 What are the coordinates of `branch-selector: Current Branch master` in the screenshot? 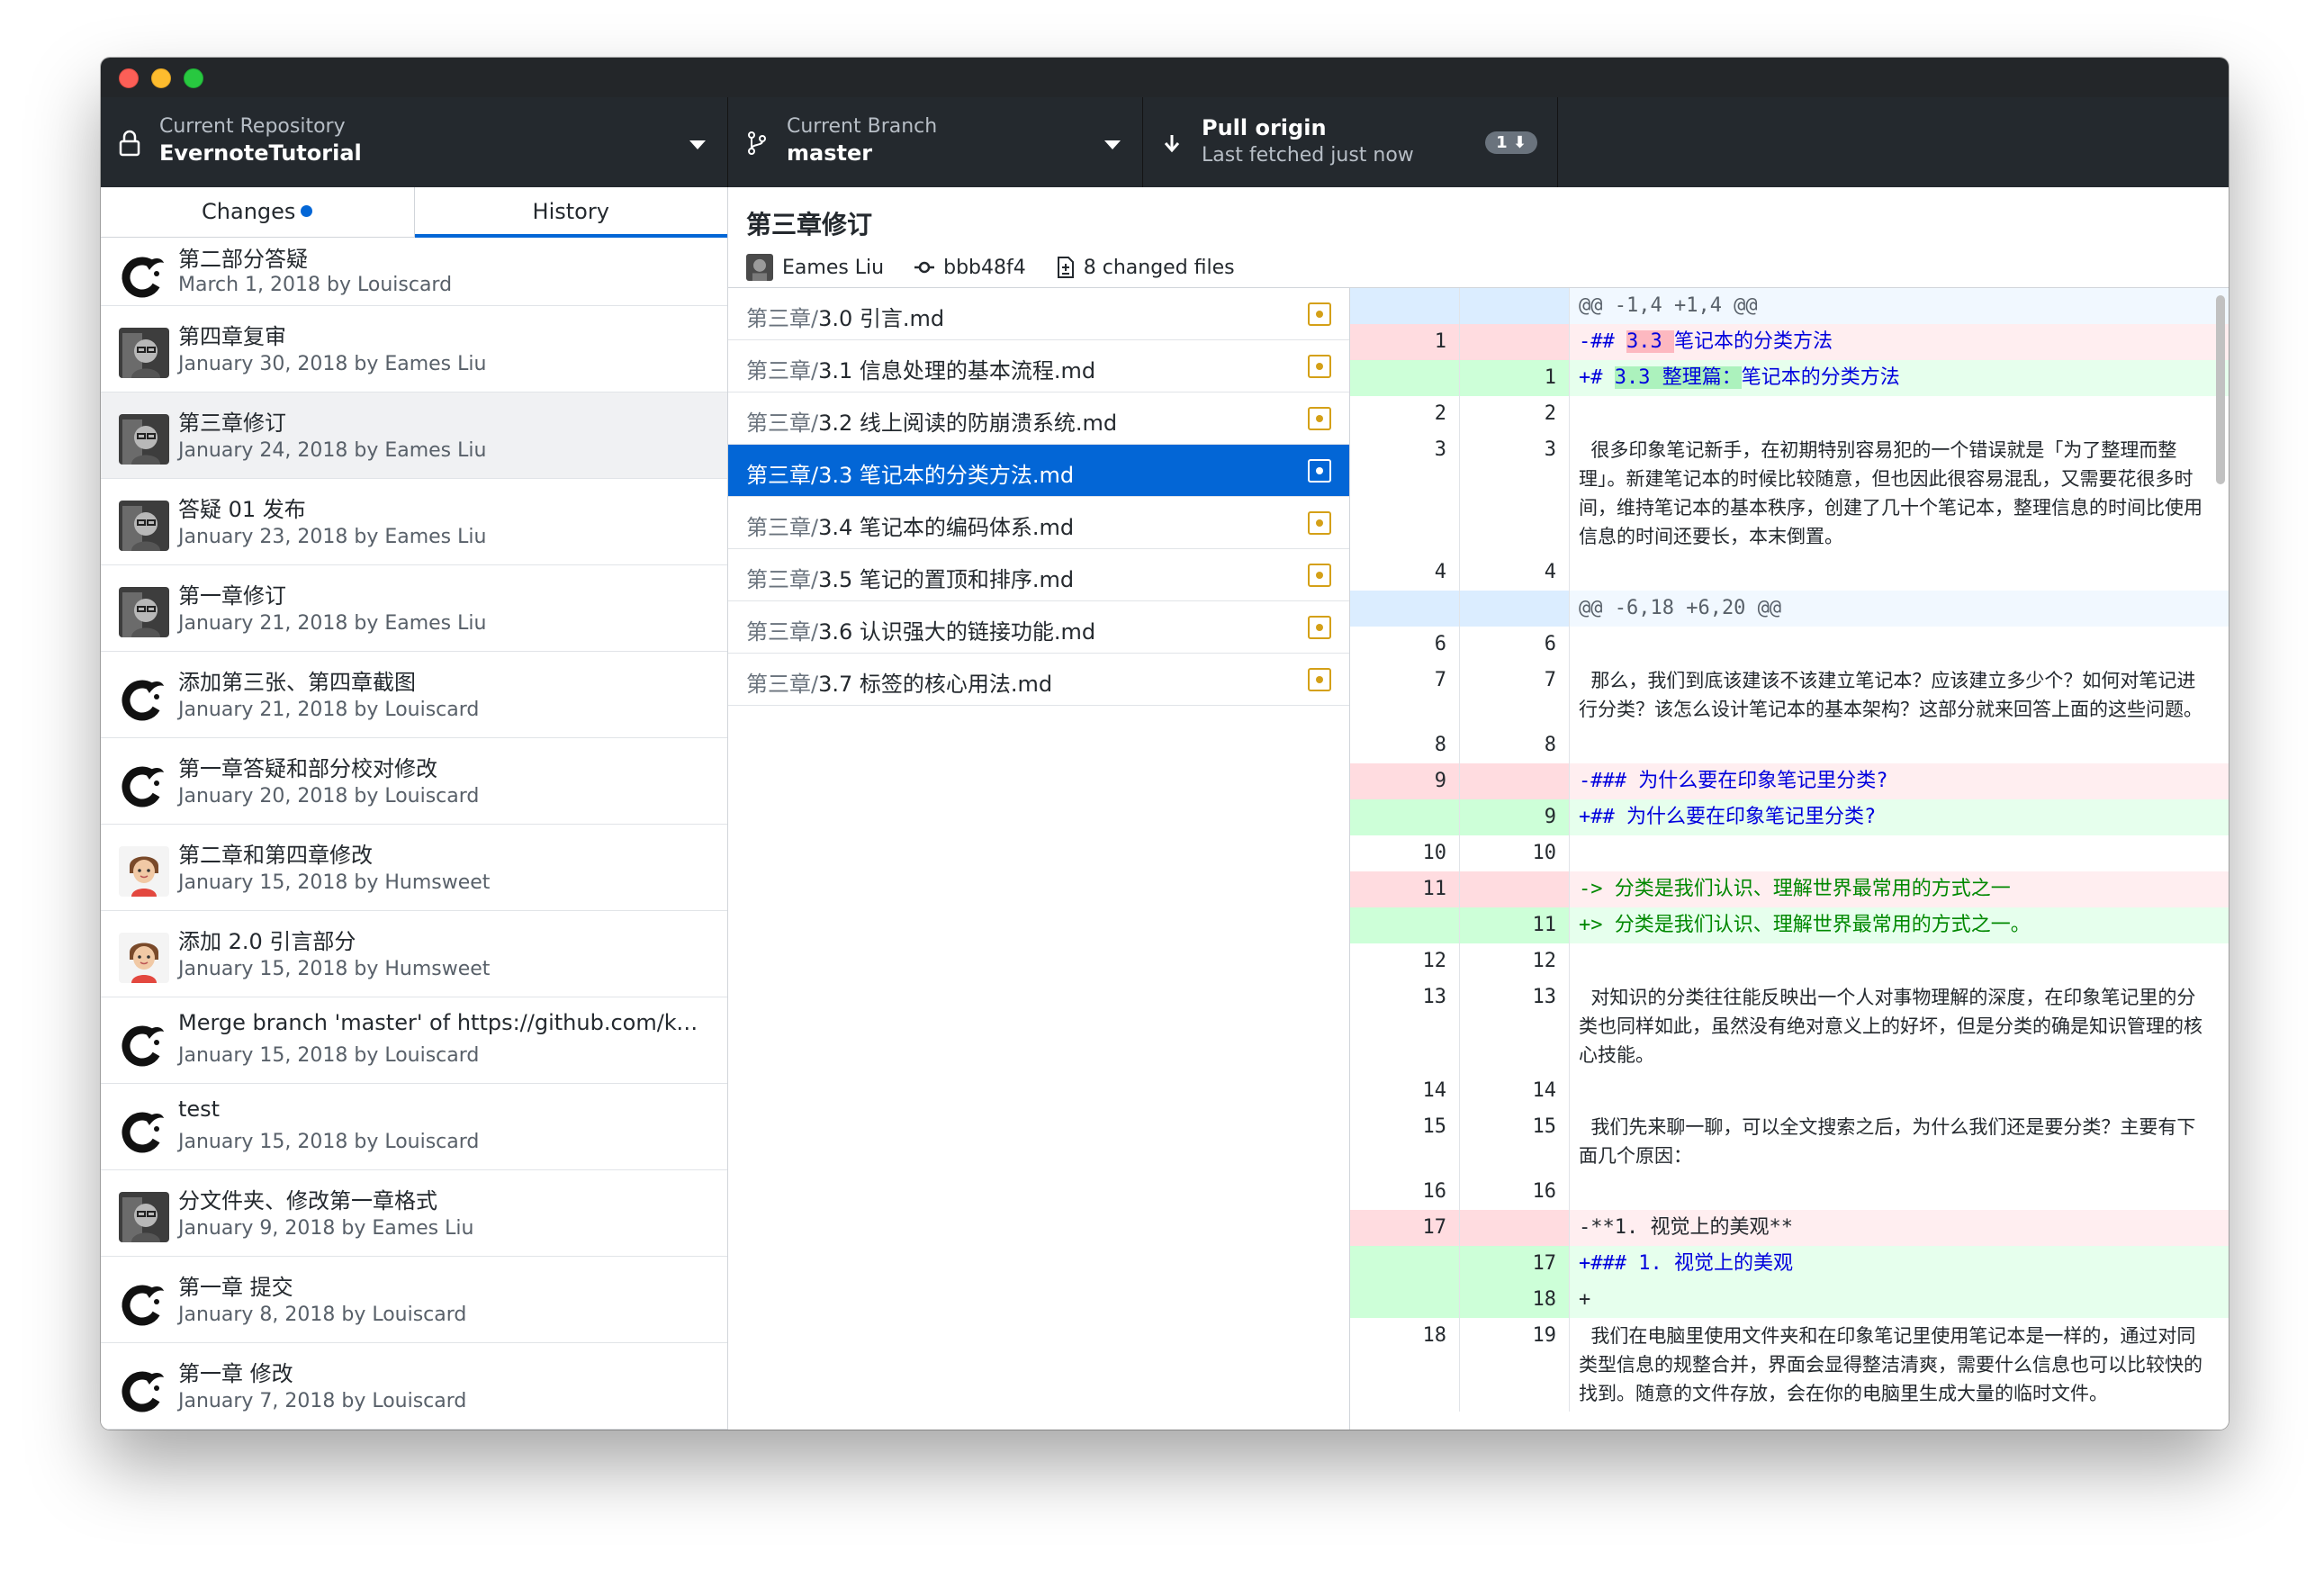 It's located at (935, 142).